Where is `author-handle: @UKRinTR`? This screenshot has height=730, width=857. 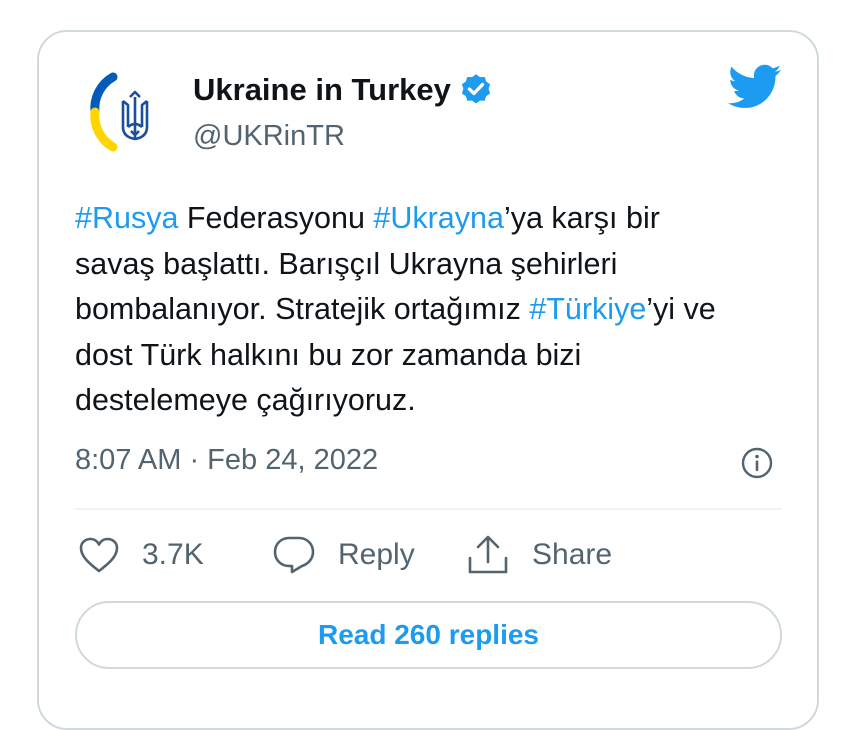 author-handle: @UKRinTR is located at coordinates (269, 136).